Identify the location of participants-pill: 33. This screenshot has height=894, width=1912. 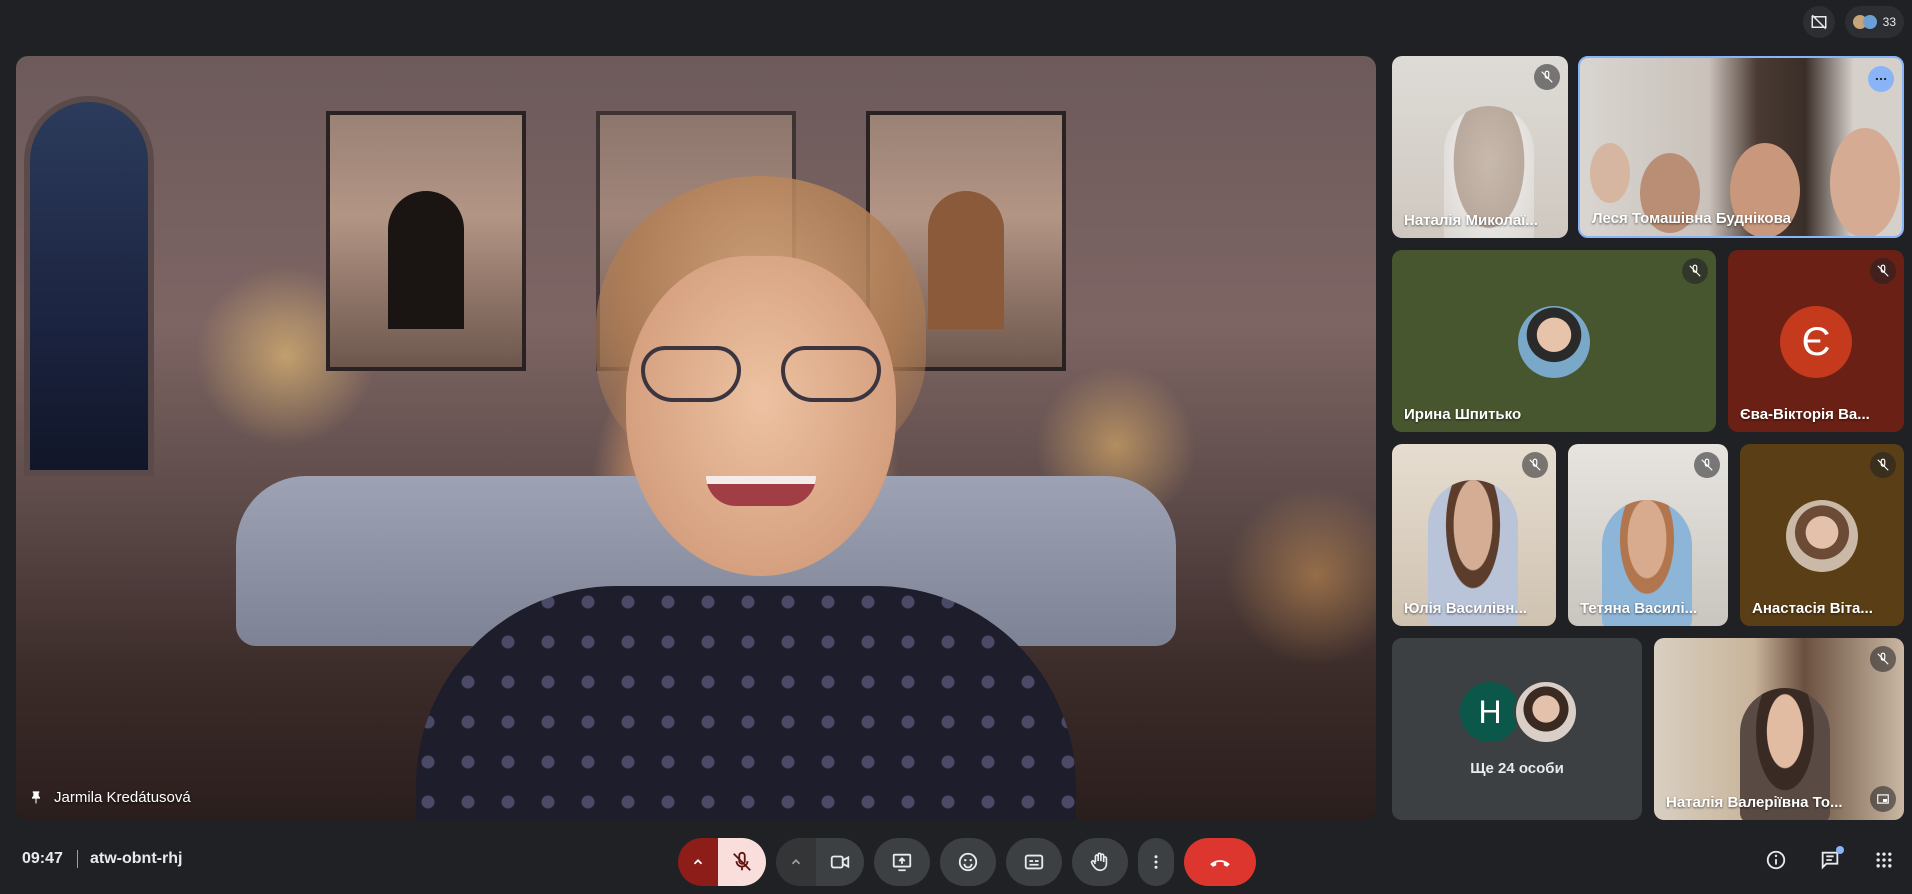
(1874, 22).